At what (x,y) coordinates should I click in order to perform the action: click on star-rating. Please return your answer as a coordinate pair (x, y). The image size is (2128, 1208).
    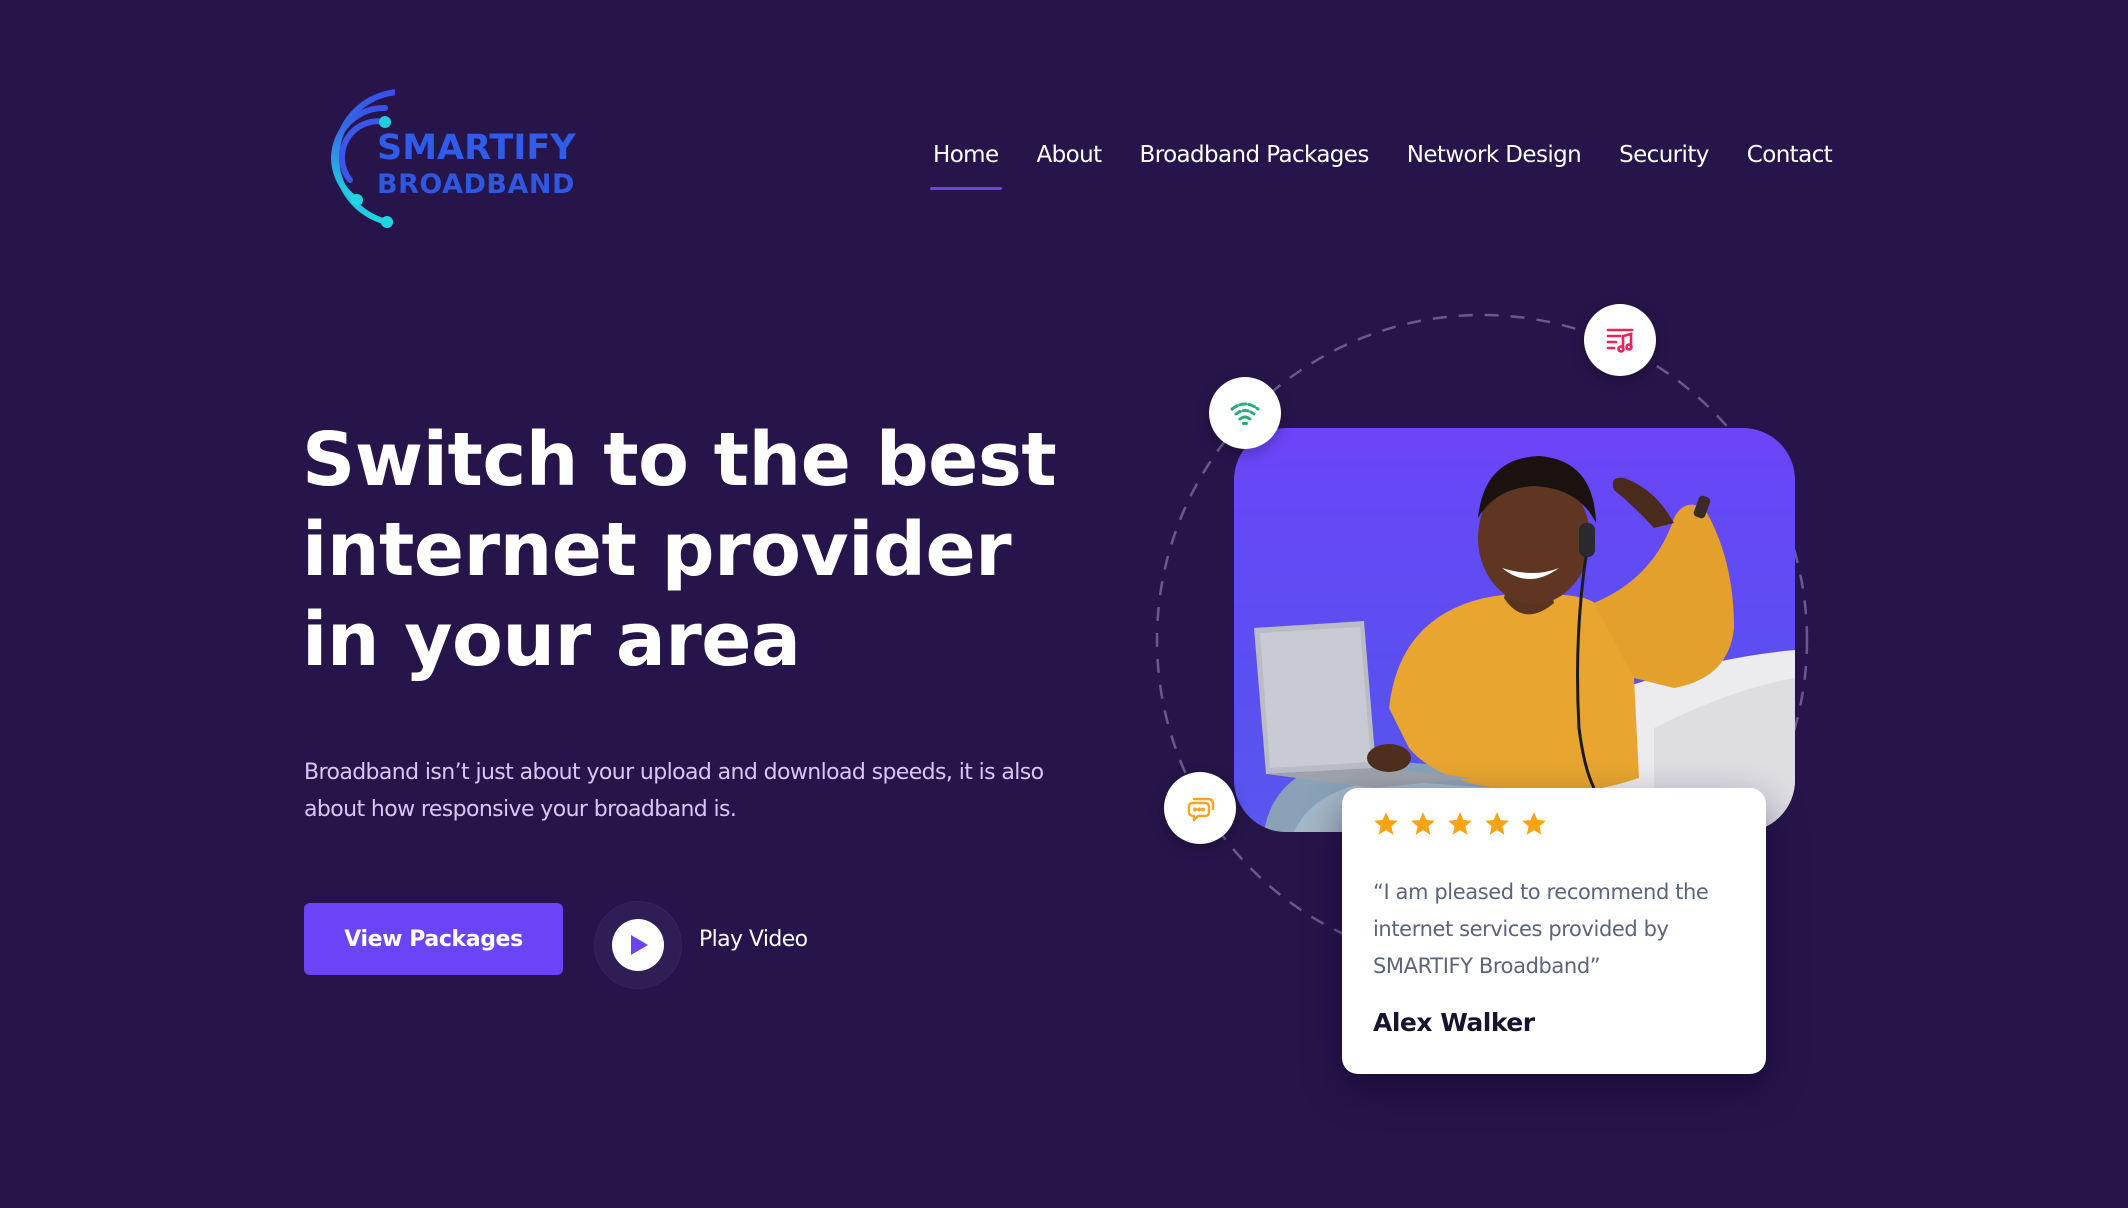
    Looking at the image, I should click on (1460, 824).